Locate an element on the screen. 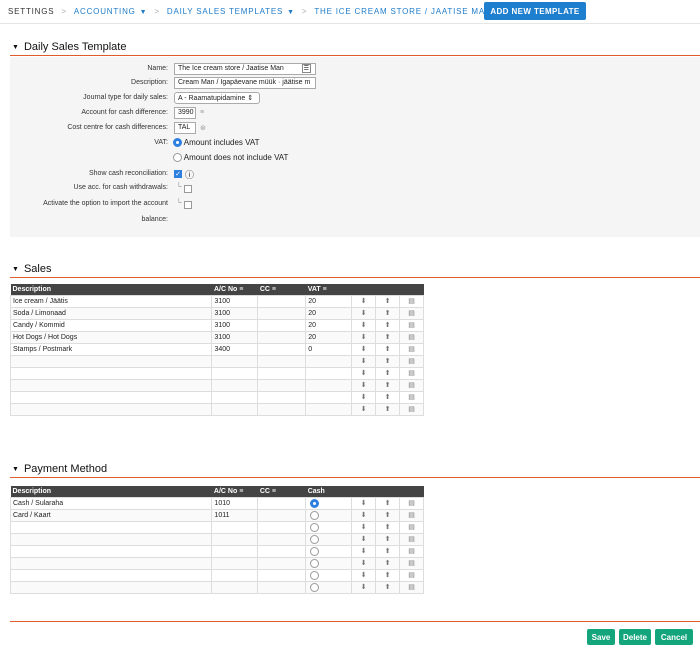  section-header-sales: ▼ Sales is located at coordinates (356, 269).